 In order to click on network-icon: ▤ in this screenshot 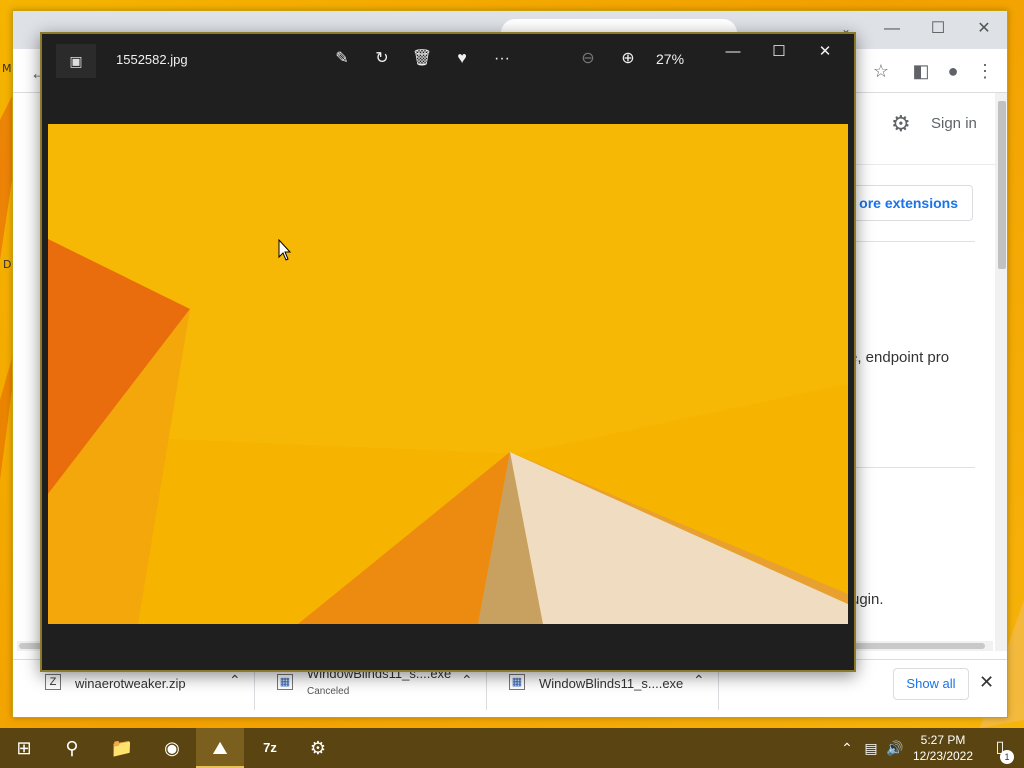, I will do `click(871, 748)`.